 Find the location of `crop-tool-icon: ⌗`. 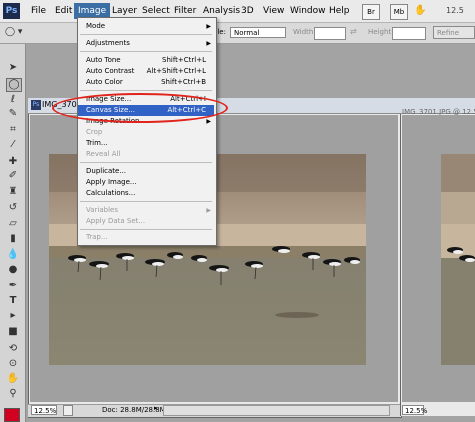

crop-tool-icon: ⌗ is located at coordinates (13, 130).